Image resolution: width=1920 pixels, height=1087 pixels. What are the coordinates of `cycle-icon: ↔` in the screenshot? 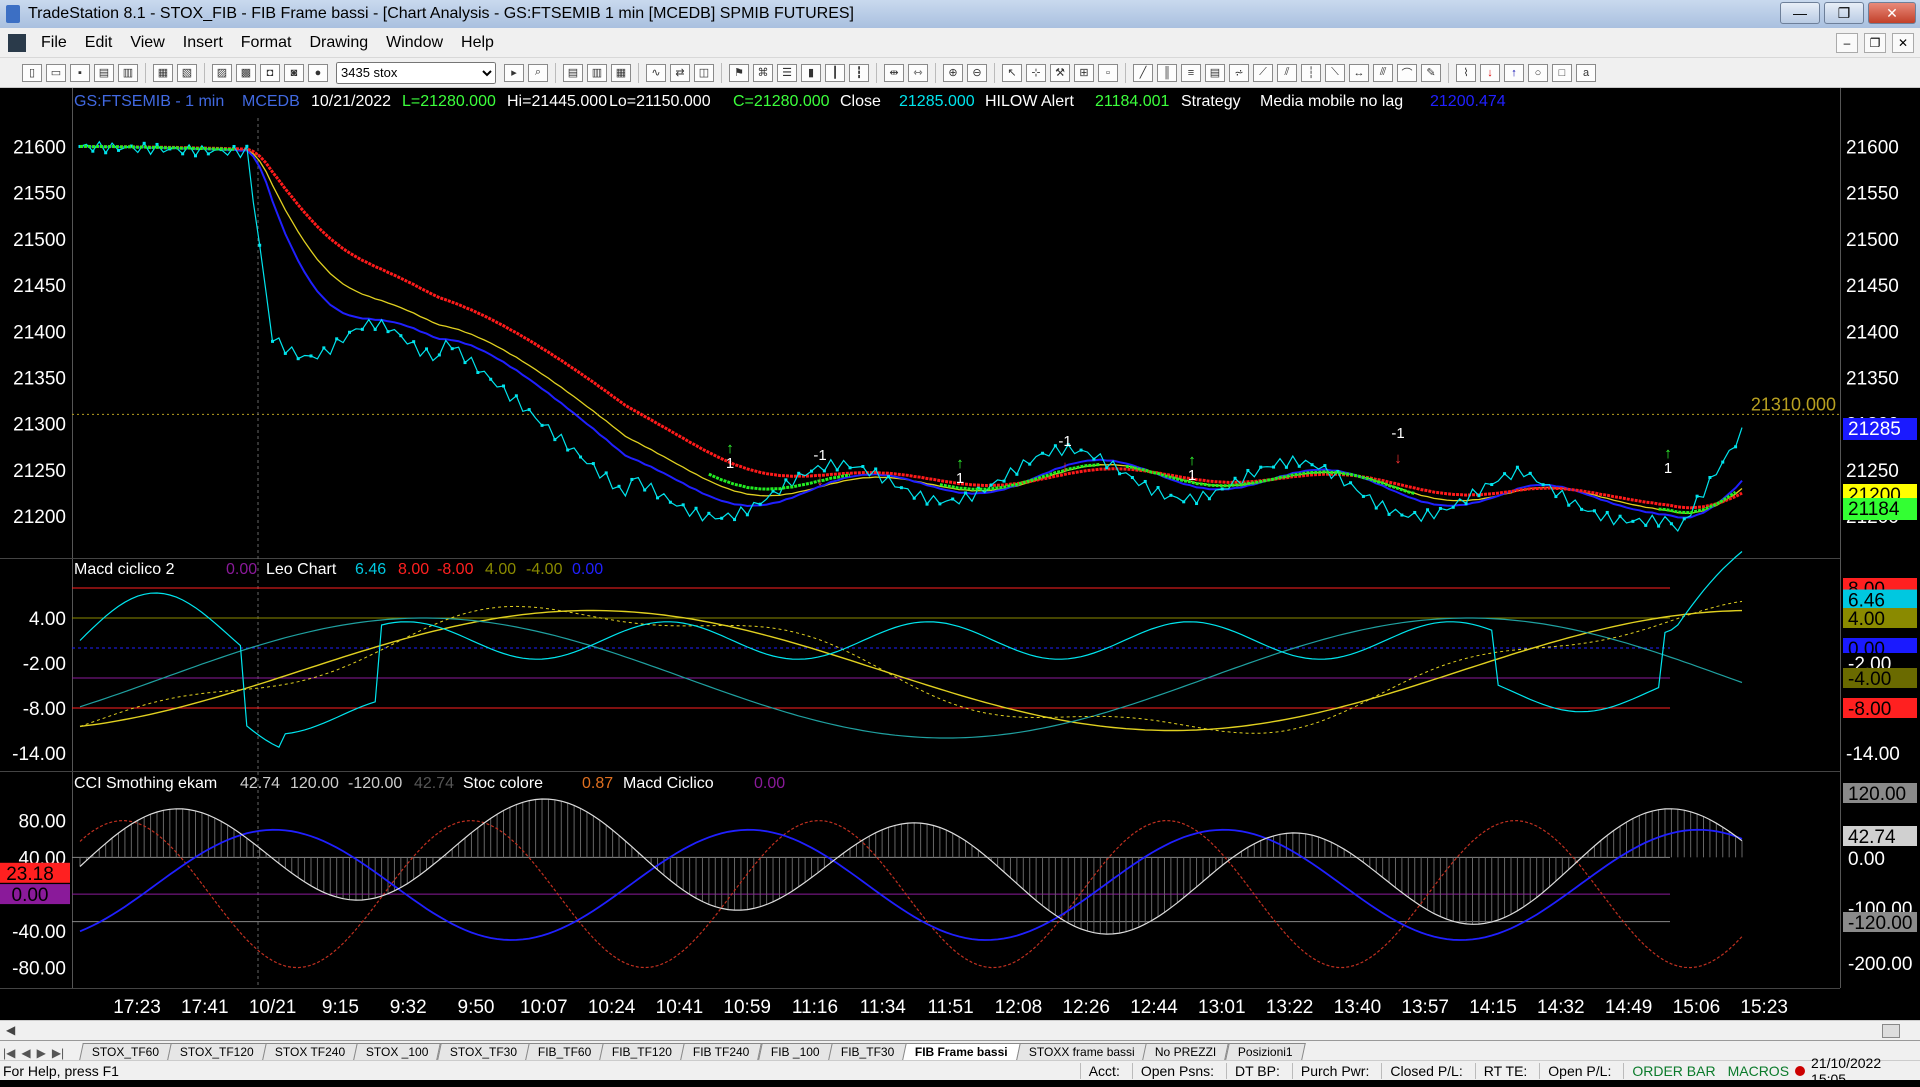 It's located at (1359, 72).